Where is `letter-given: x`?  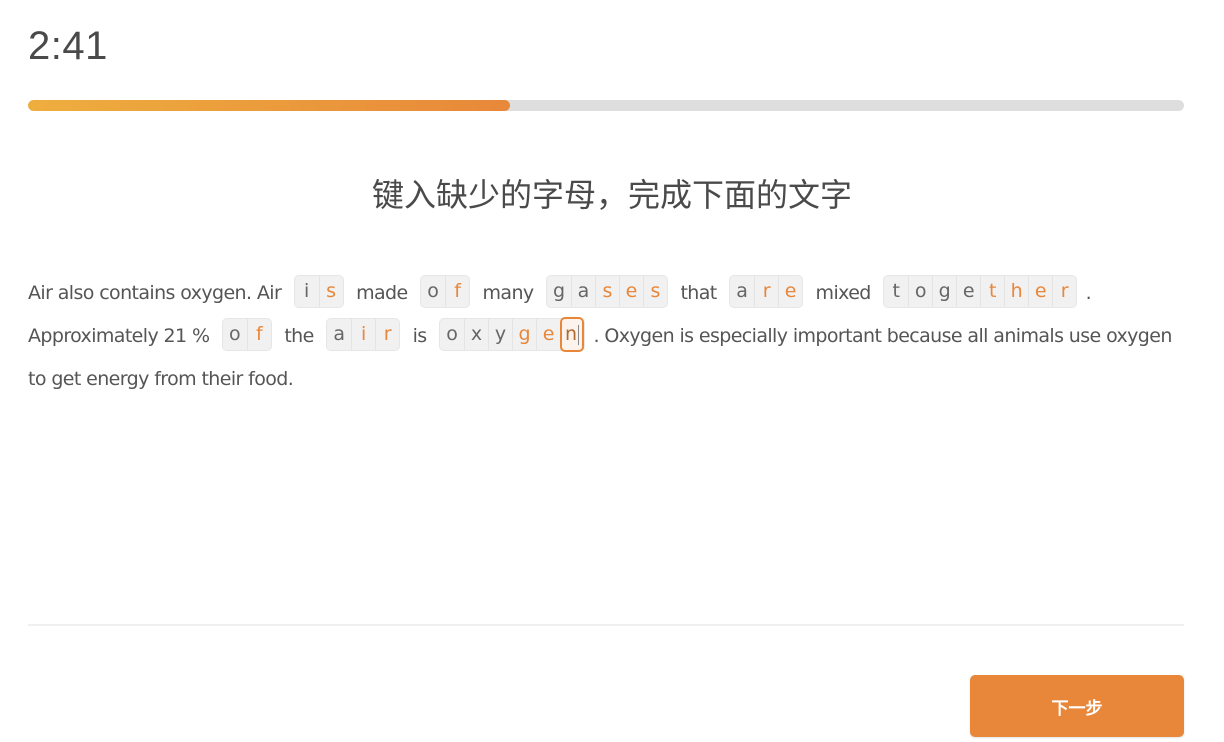 letter-given: x is located at coordinates (476, 334).